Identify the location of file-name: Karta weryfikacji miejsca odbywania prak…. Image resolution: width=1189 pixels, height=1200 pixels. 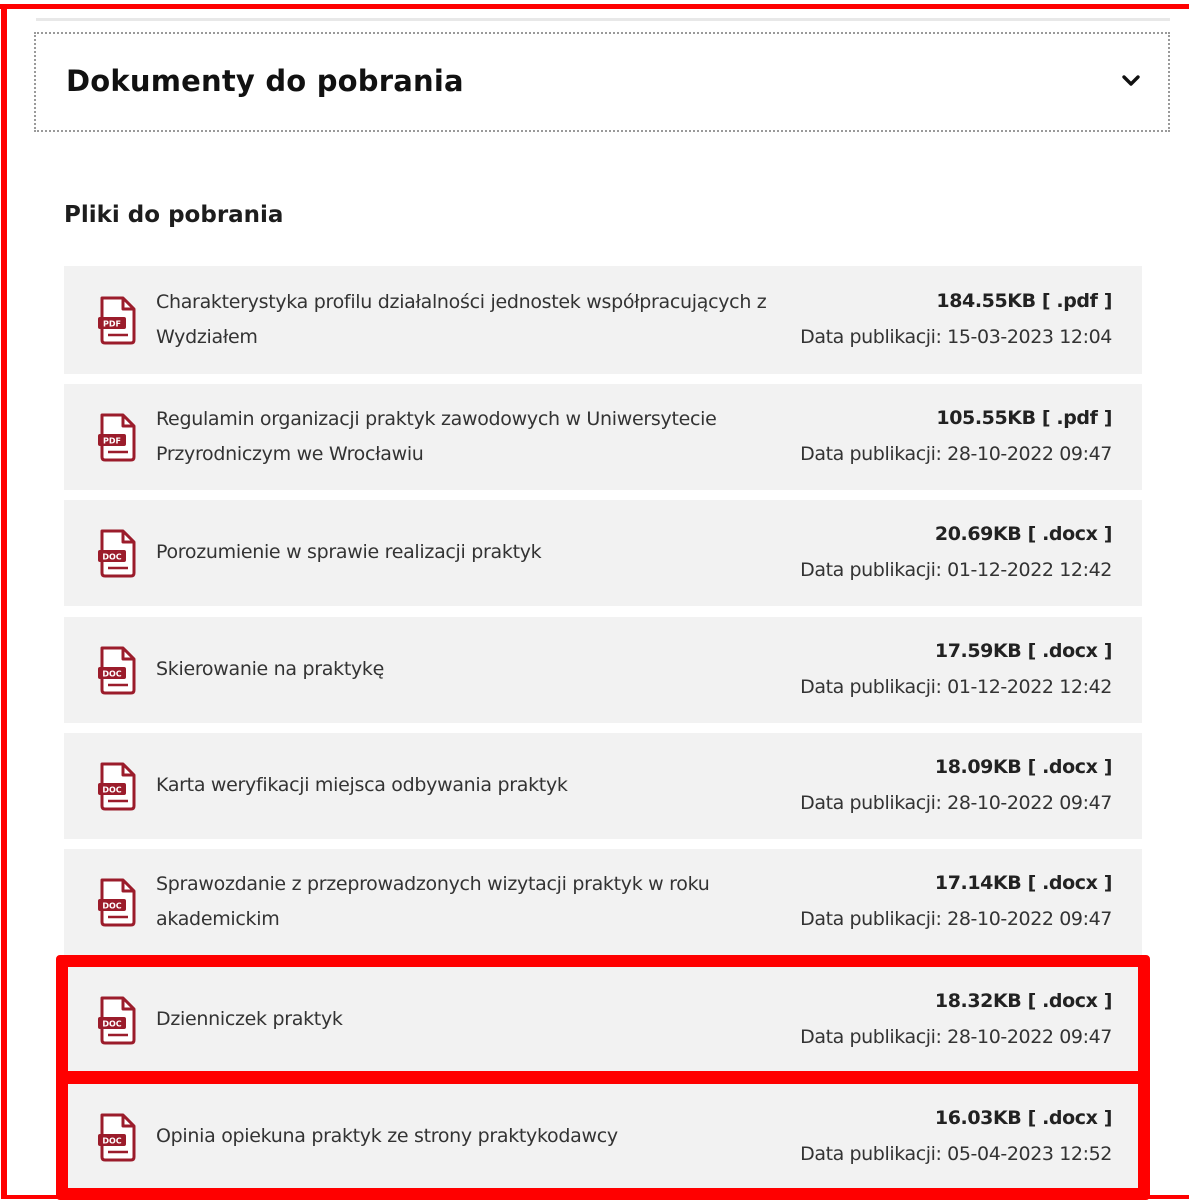
(476, 785).